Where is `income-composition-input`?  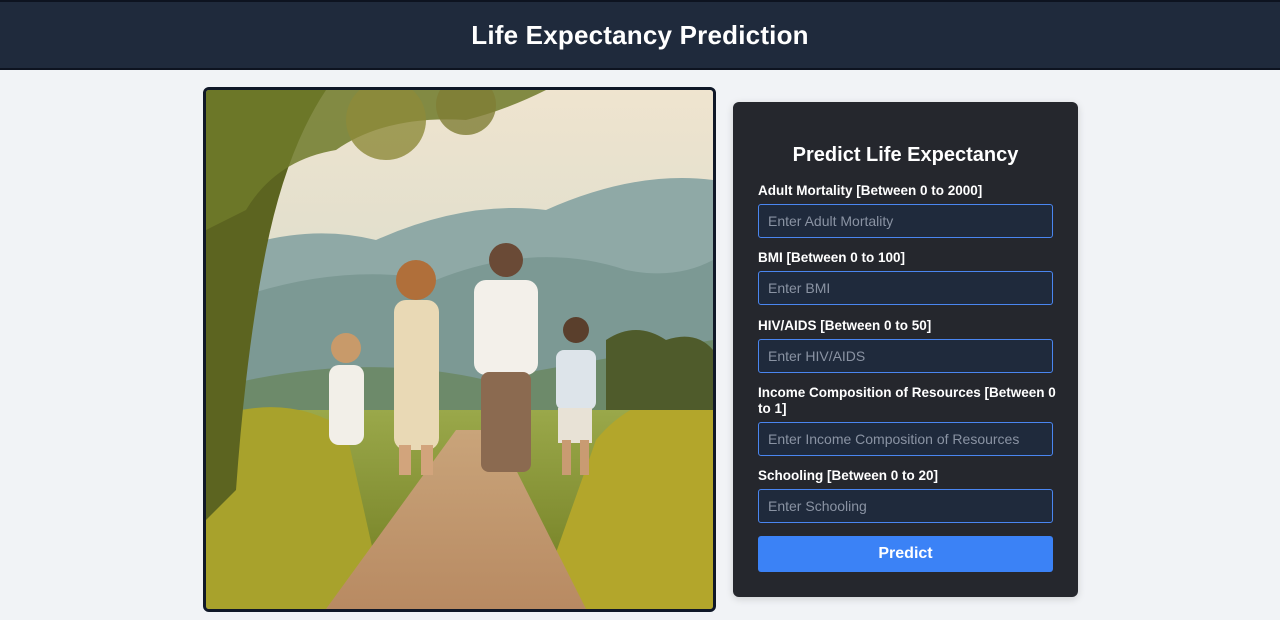
income-composition-input is located at coordinates (905, 439).